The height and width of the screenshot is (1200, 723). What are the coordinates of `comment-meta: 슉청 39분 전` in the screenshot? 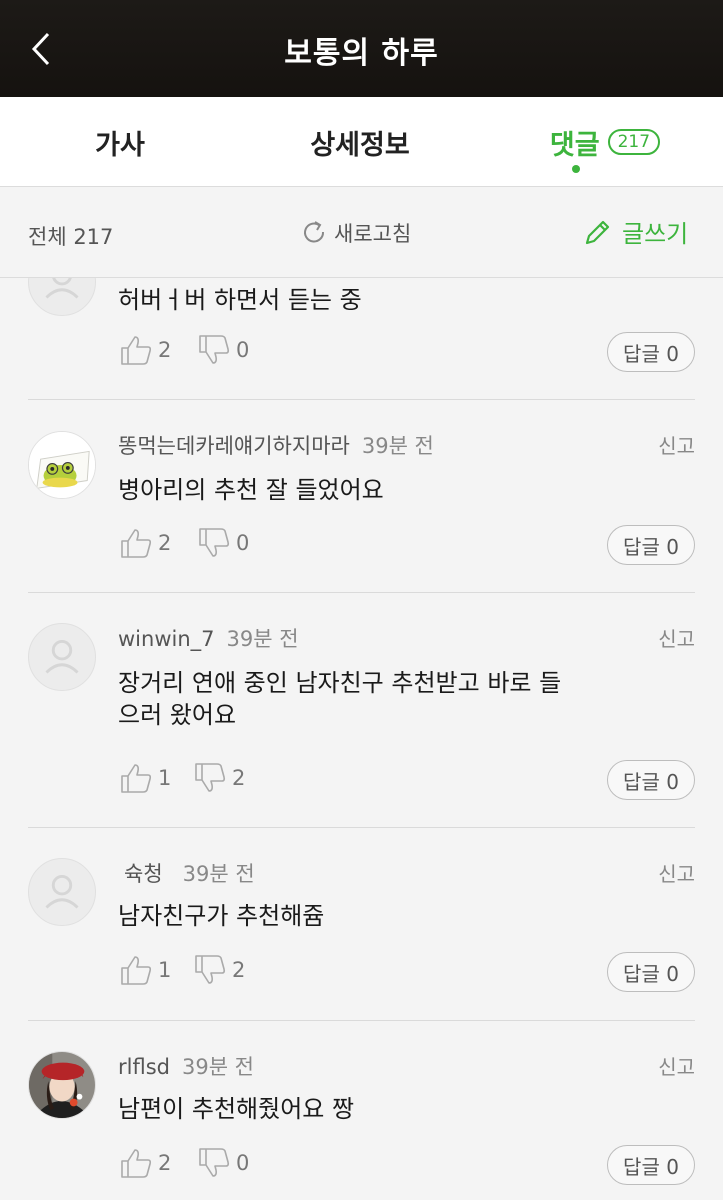 It's located at (189, 873).